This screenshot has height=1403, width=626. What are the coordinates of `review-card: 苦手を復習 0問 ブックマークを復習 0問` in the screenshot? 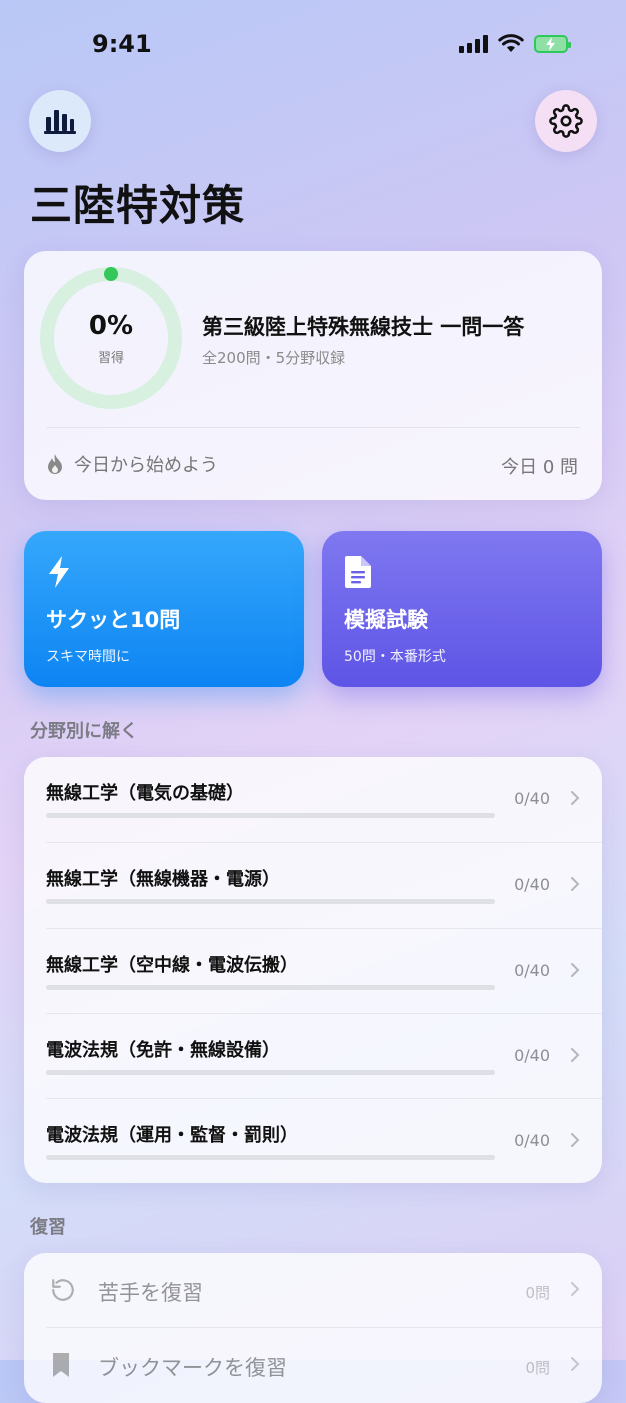 It's located at (313, 1328).